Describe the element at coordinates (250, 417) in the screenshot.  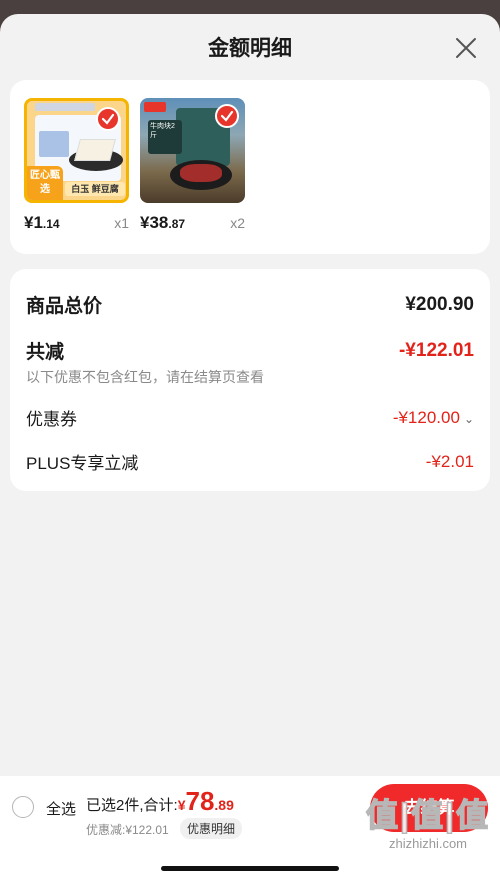
I see `coupon-row: 优惠券 -¥120.00 ⌄` at that location.